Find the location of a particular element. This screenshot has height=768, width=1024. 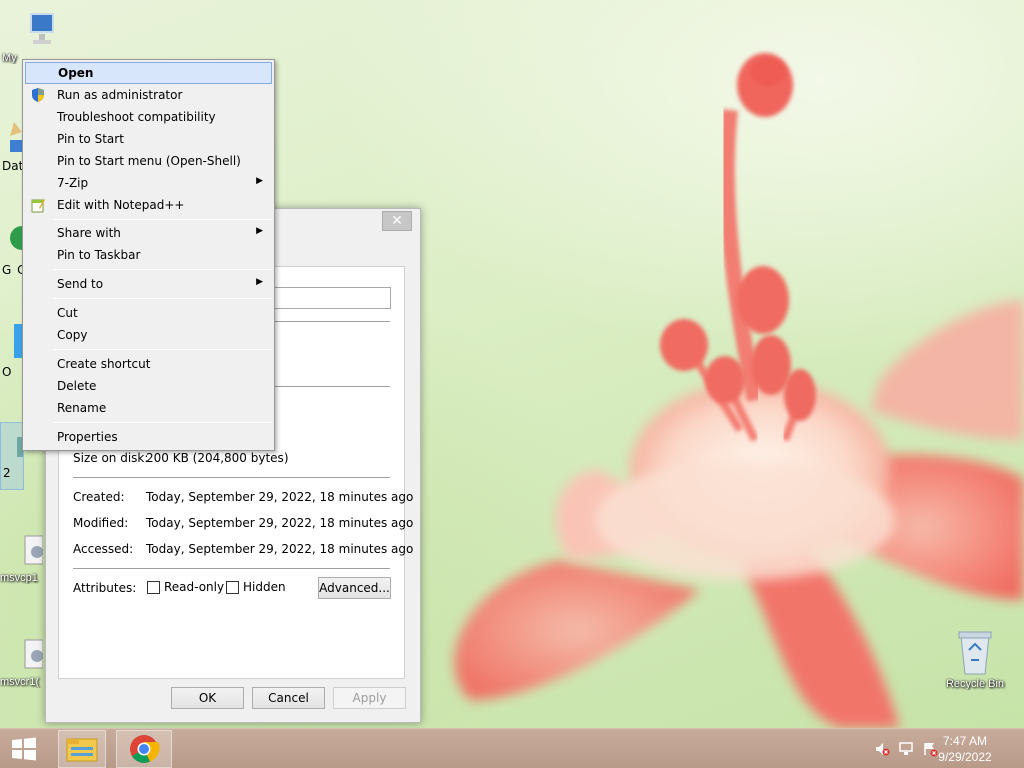

menu-item-rename: Rename is located at coordinates (148, 408).